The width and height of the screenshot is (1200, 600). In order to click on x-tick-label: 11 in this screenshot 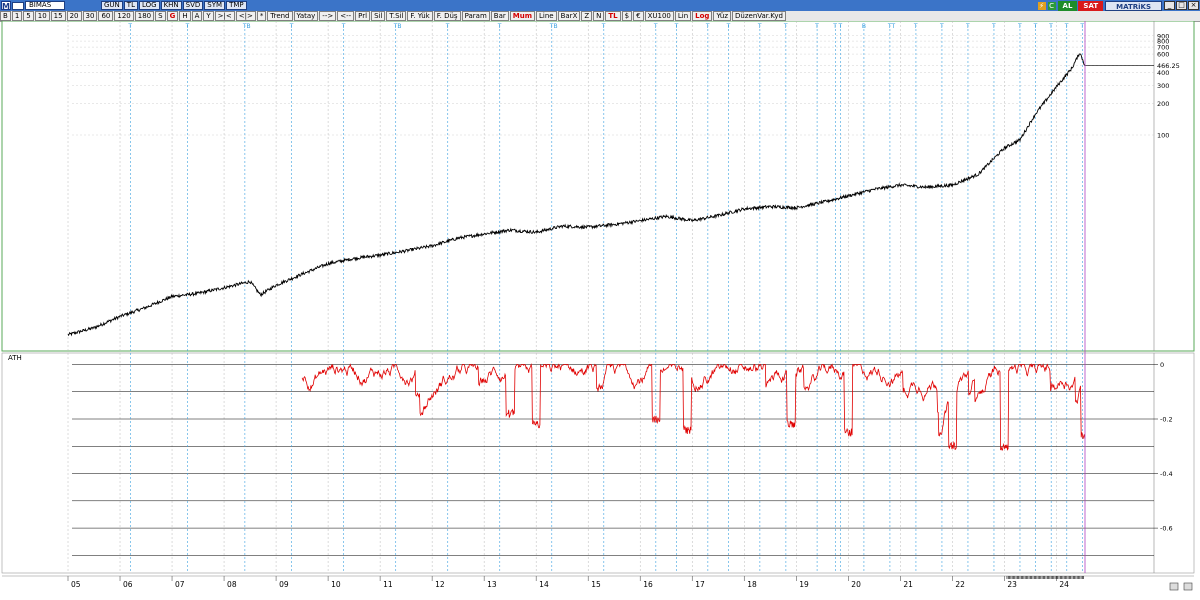, I will do `click(388, 584)`.